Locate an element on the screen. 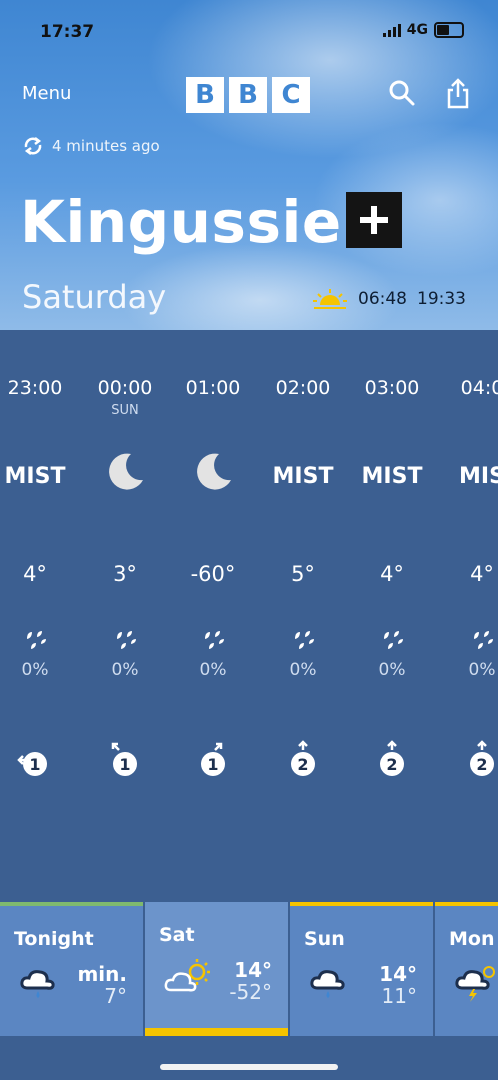 Image resolution: width=498 pixels, height=1080 pixels. hour-time: 01:00 is located at coordinates (213, 388).